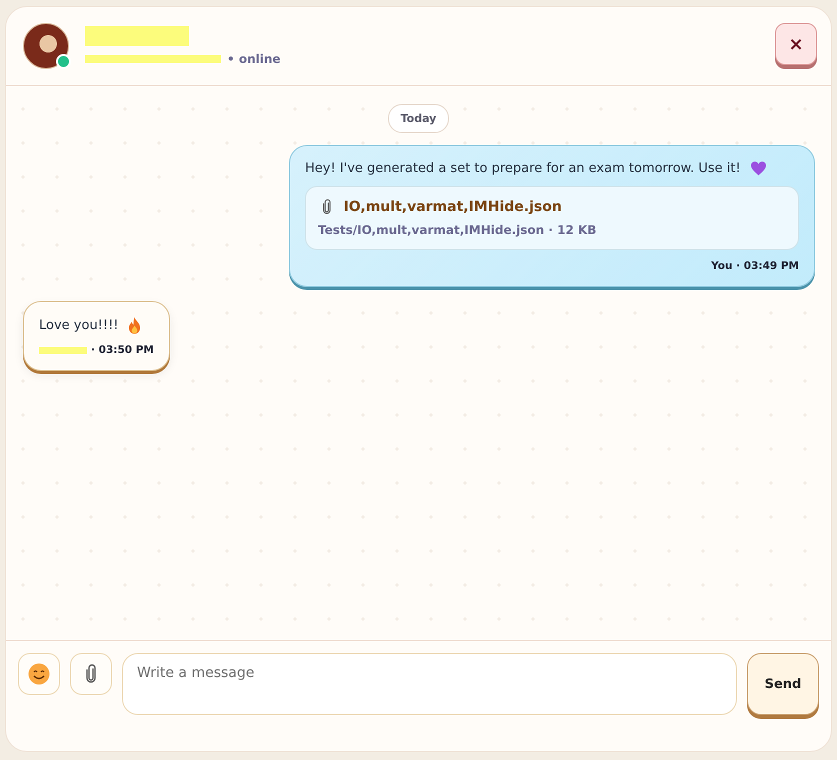 The height and width of the screenshot is (760, 837). Describe the element at coordinates (453, 207) in the screenshot. I see `file-name: IO,mult,varmat,IMHide.json` at that location.